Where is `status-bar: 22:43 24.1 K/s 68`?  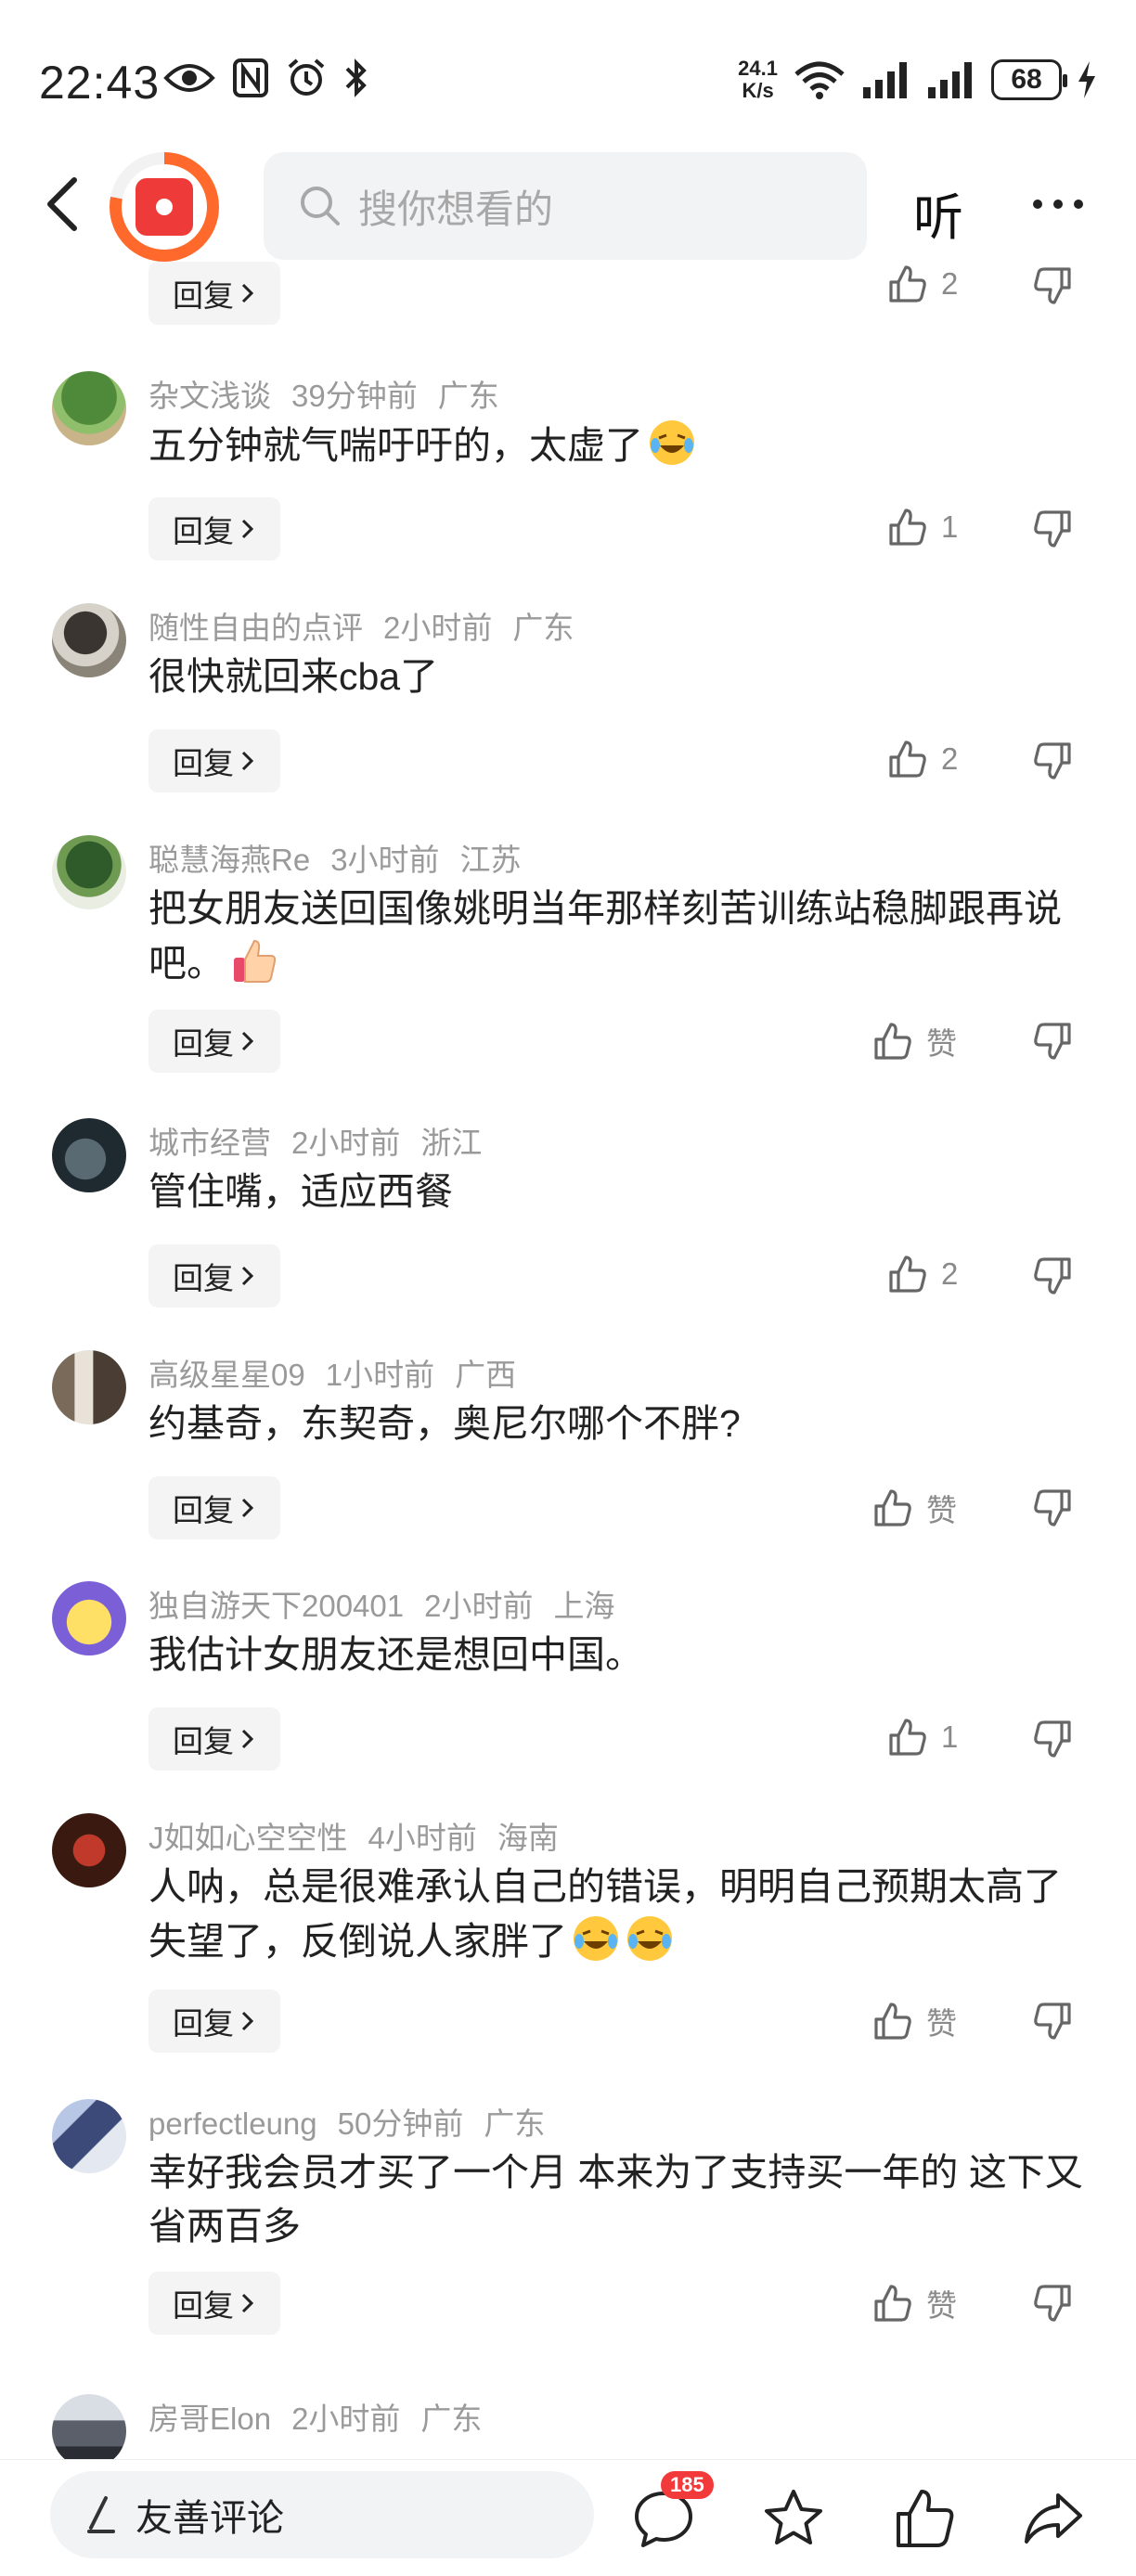
status-bar: 22:43 24.1 K/s 68 is located at coordinates (568, 69).